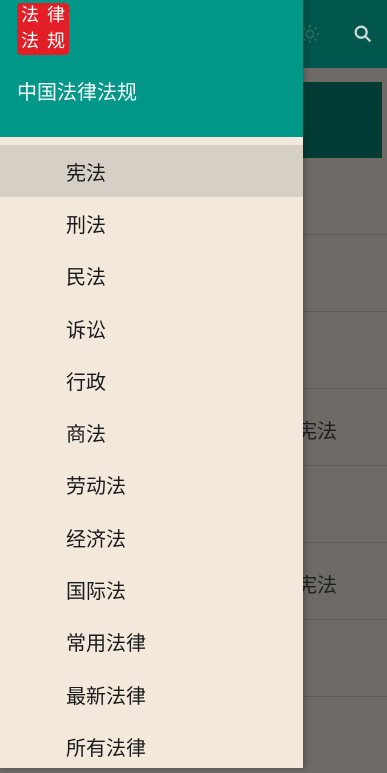  What do you see at coordinates (77, 92) in the screenshot?
I see `app-title: 中国法律法规` at bounding box center [77, 92].